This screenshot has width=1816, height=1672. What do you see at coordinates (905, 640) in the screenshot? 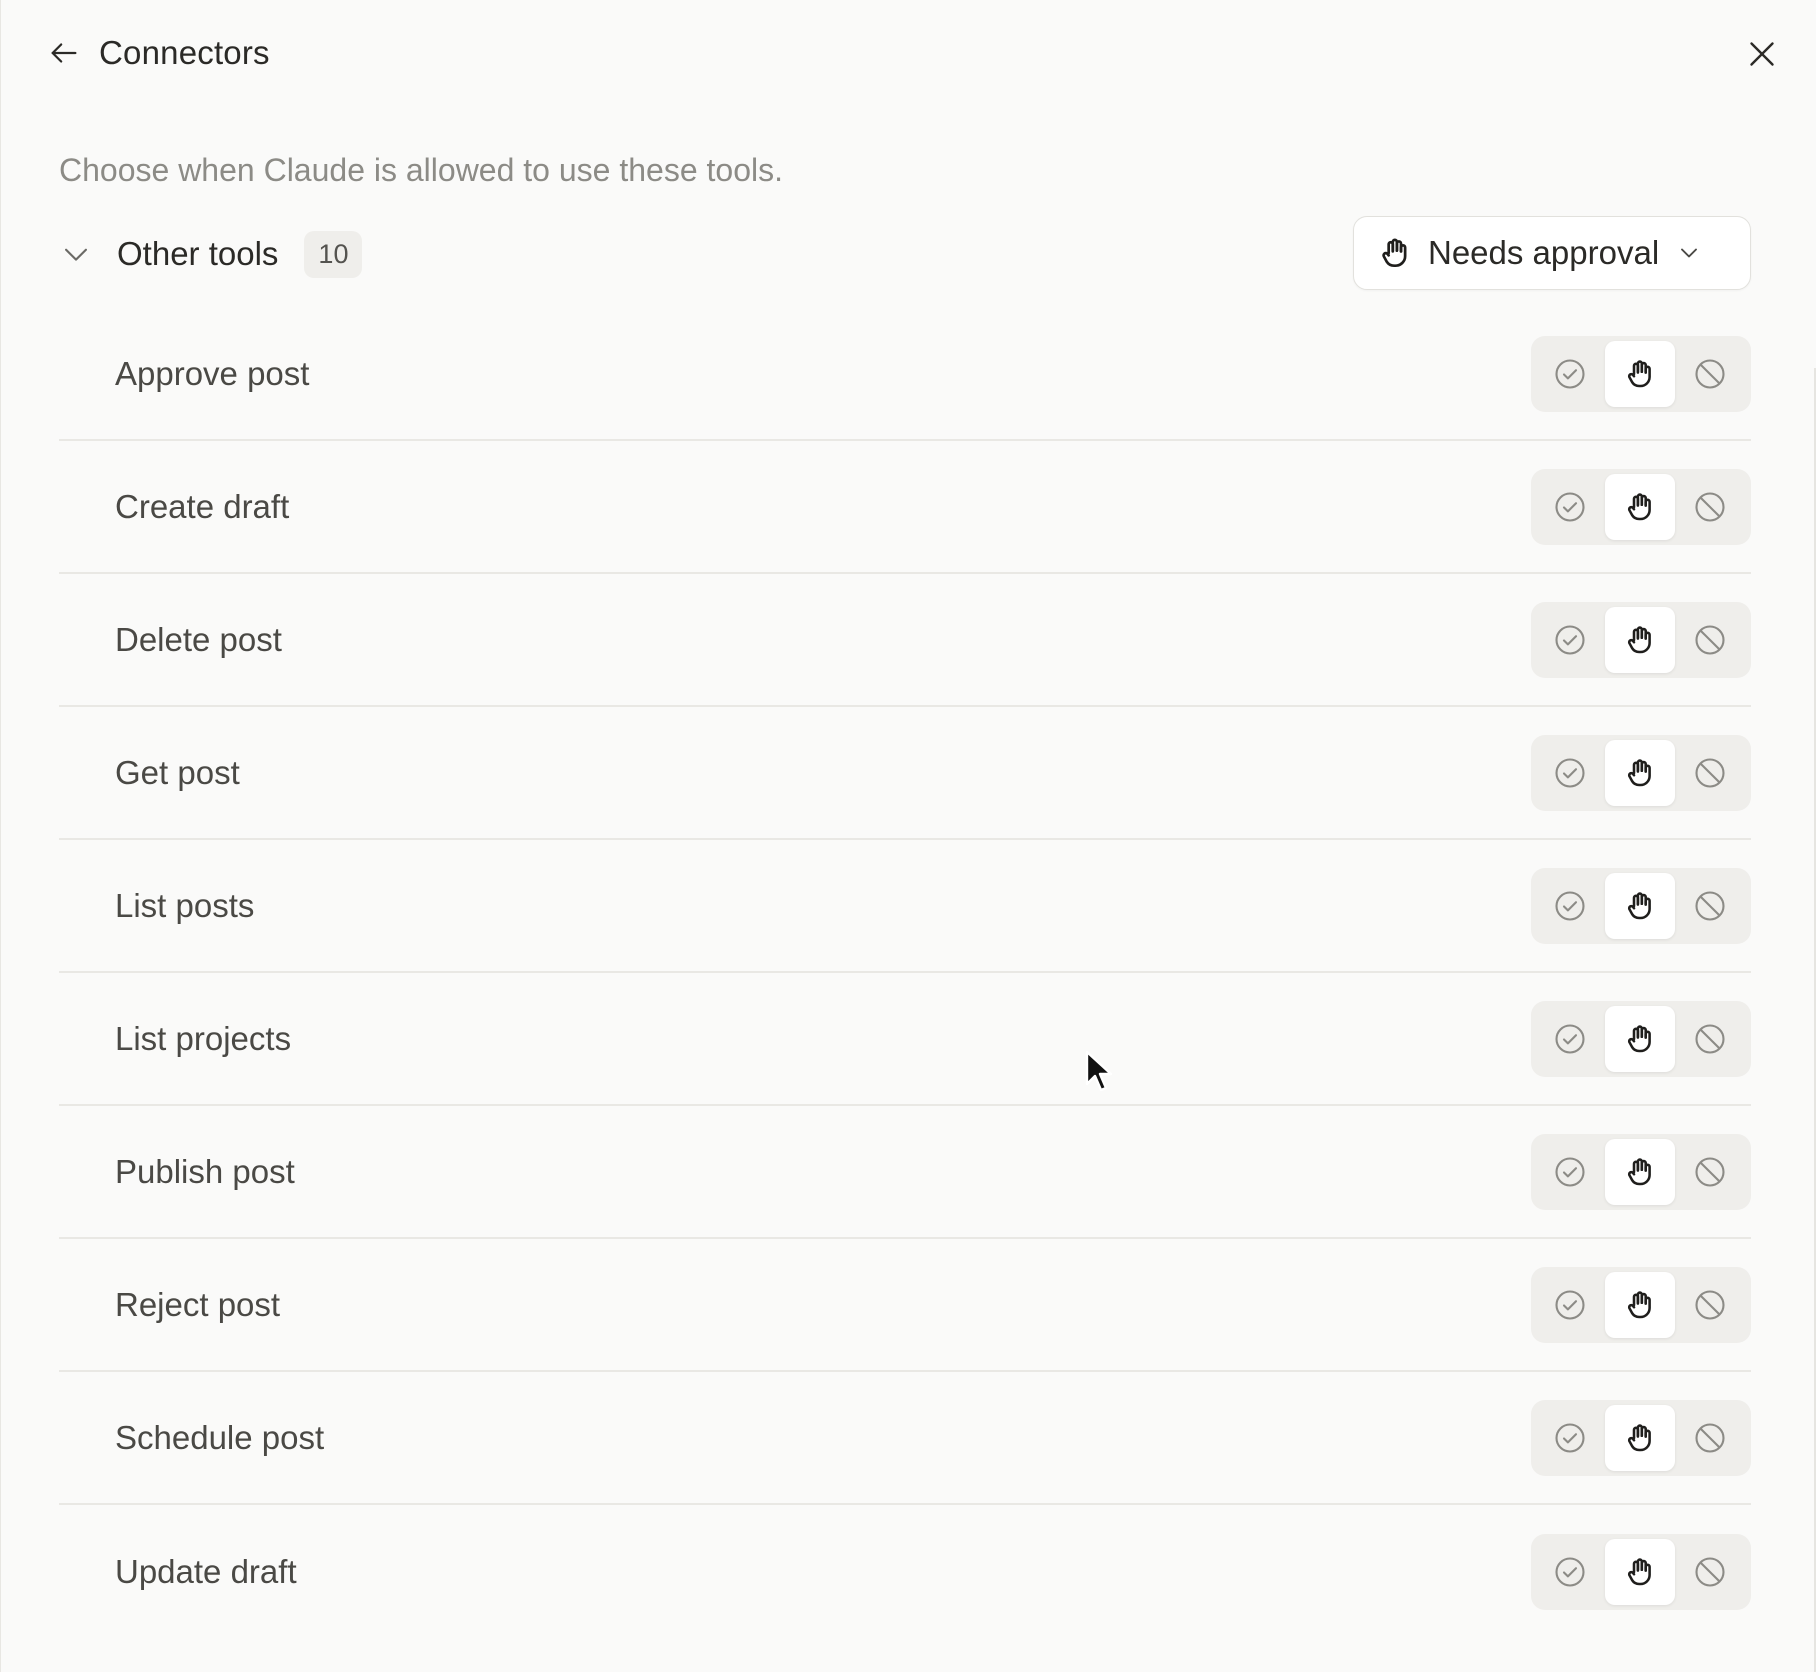
I see `tool-row: Delete post` at bounding box center [905, 640].